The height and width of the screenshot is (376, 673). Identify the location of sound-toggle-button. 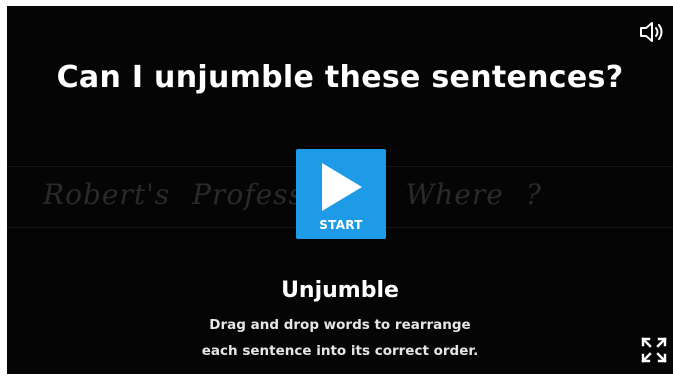
(653, 32).